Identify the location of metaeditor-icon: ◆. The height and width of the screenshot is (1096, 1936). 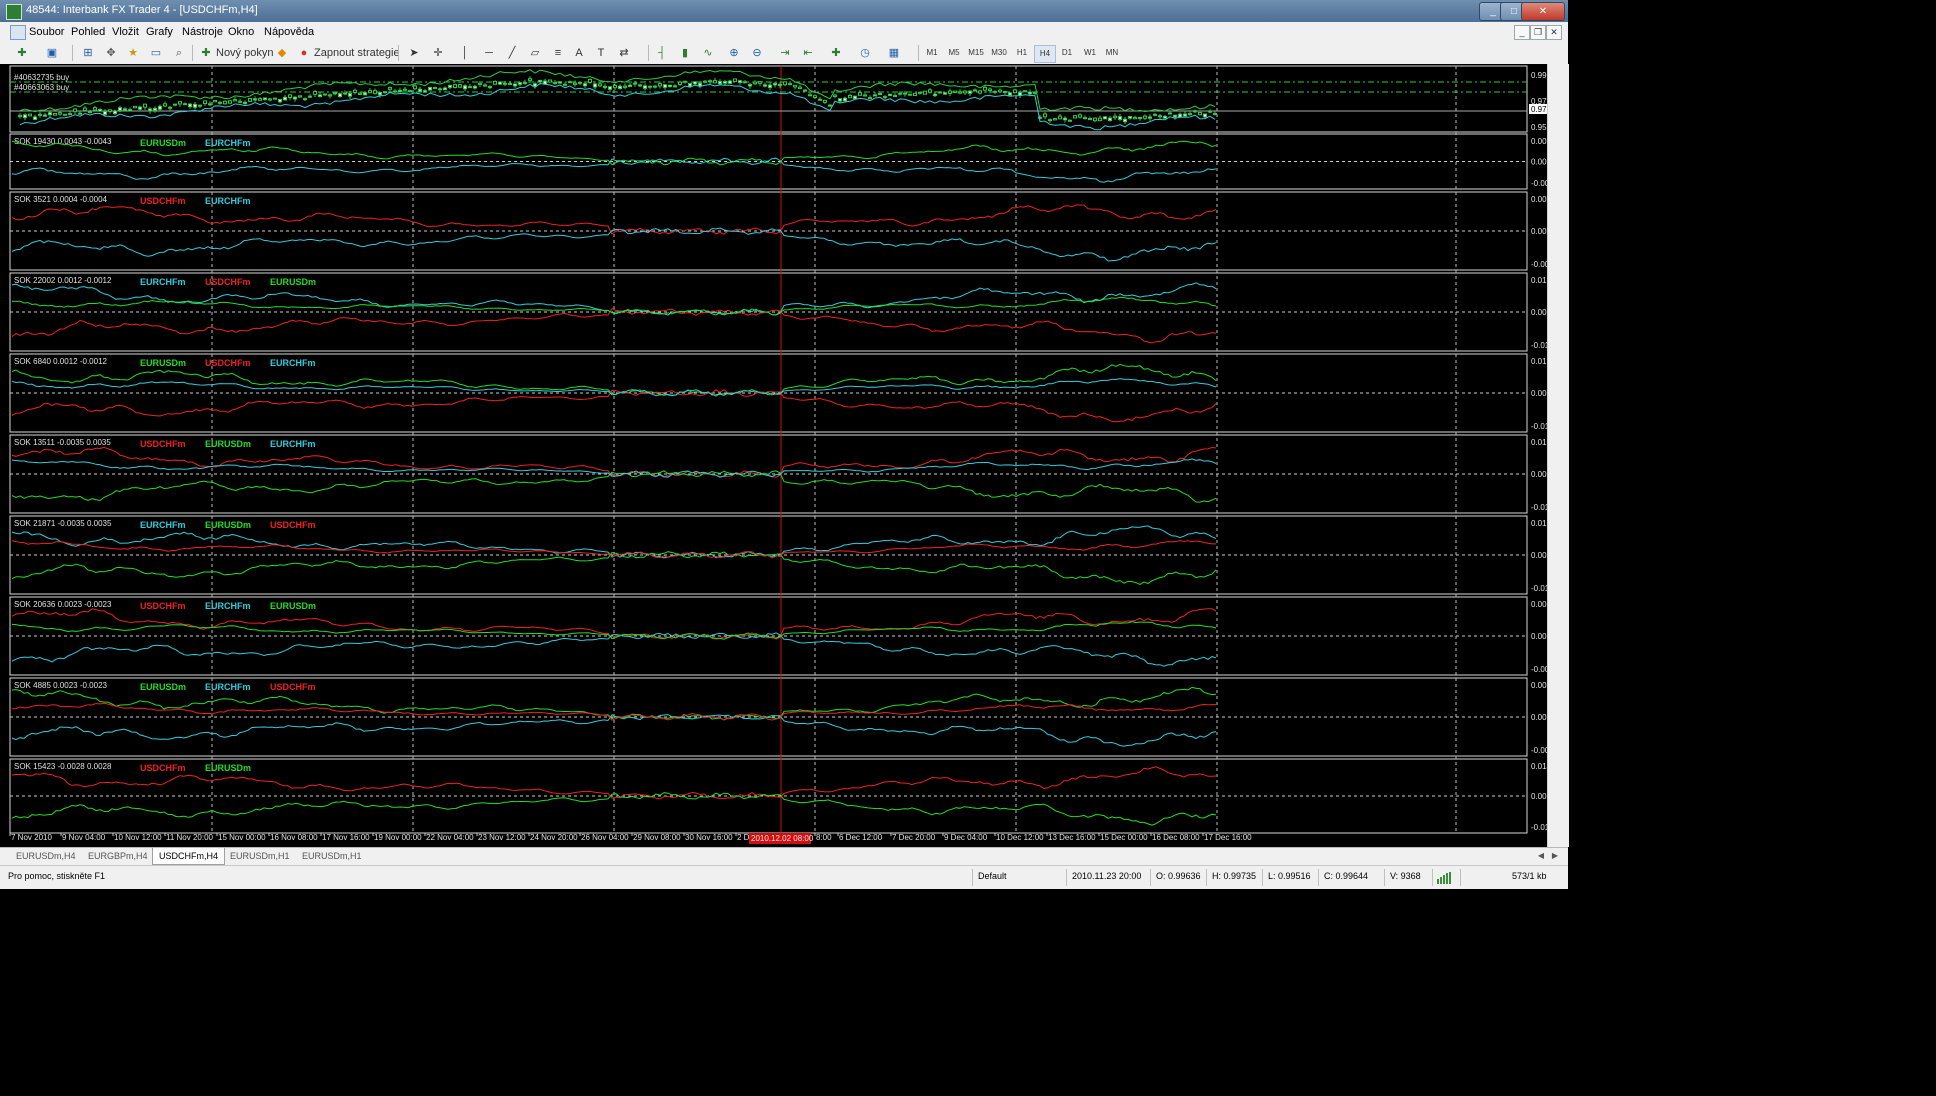
(282, 53).